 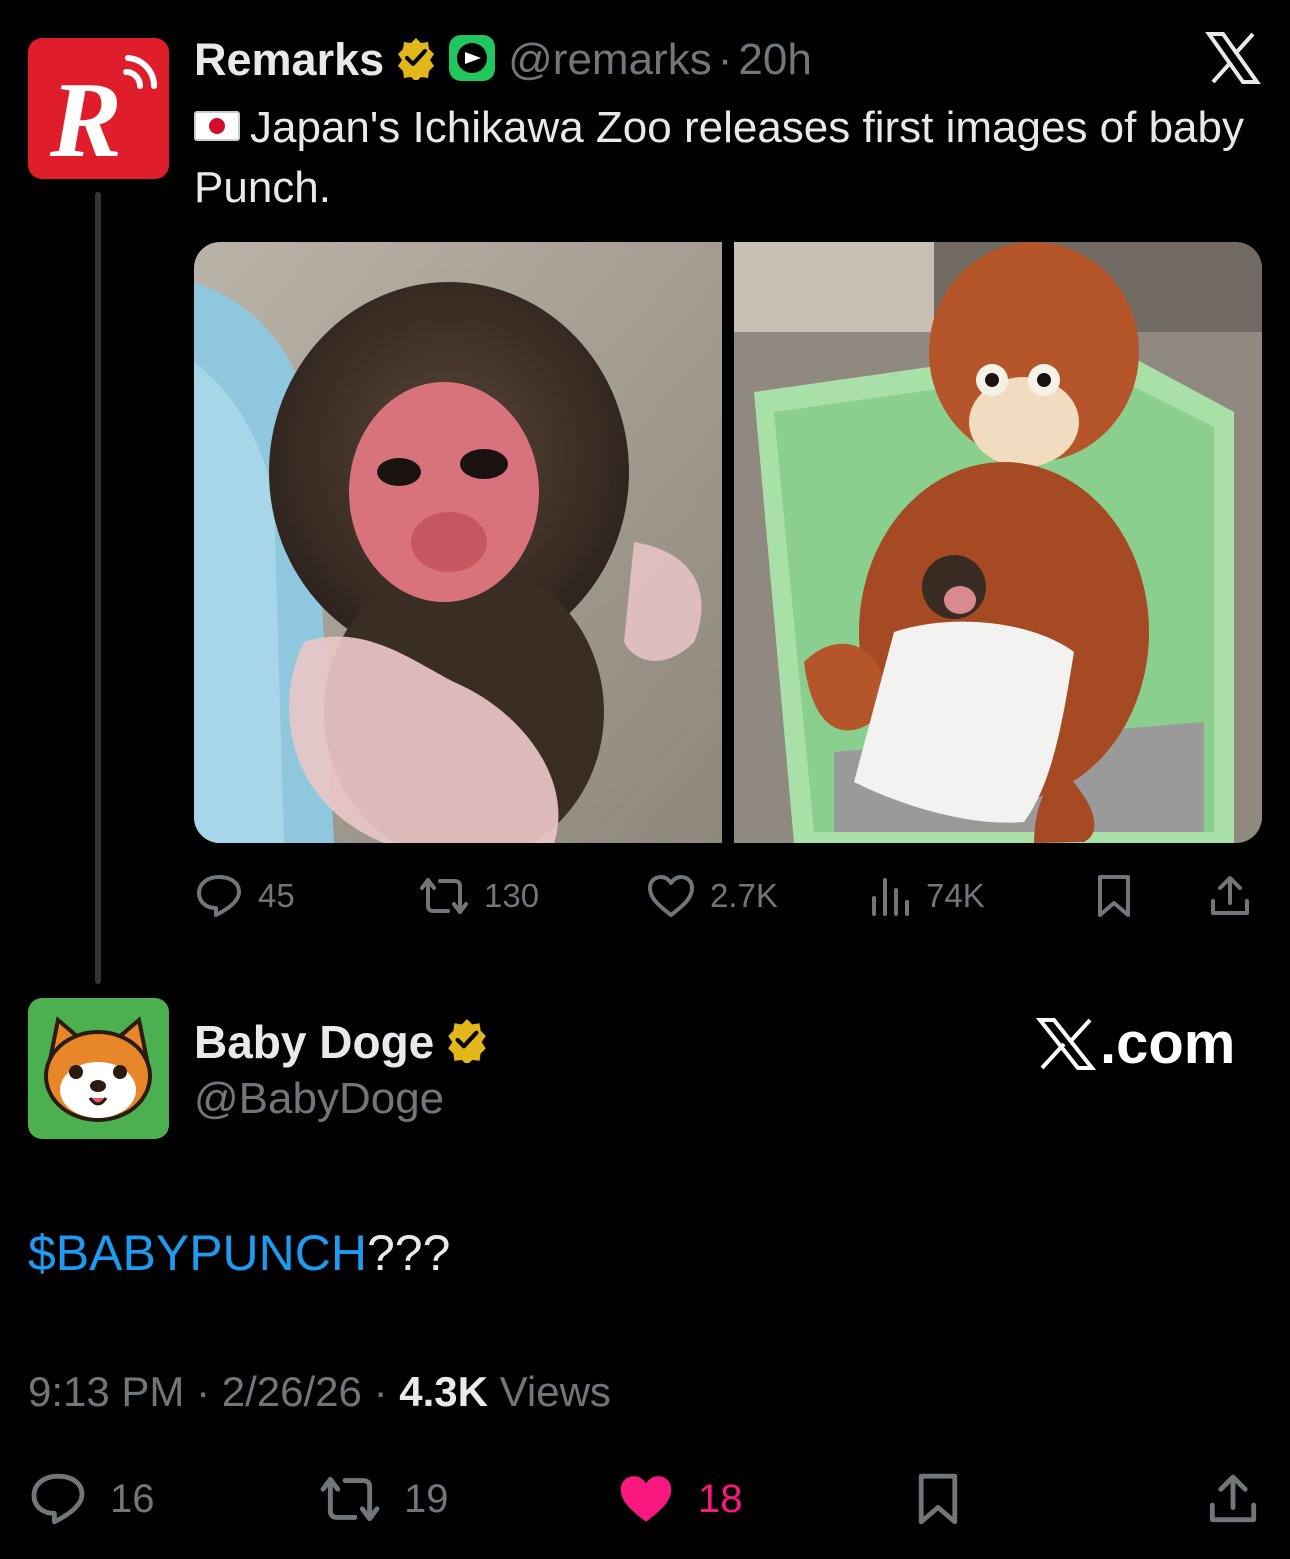 What do you see at coordinates (409, 1253) in the screenshot?
I see `reply-text-suffix: ???` at bounding box center [409, 1253].